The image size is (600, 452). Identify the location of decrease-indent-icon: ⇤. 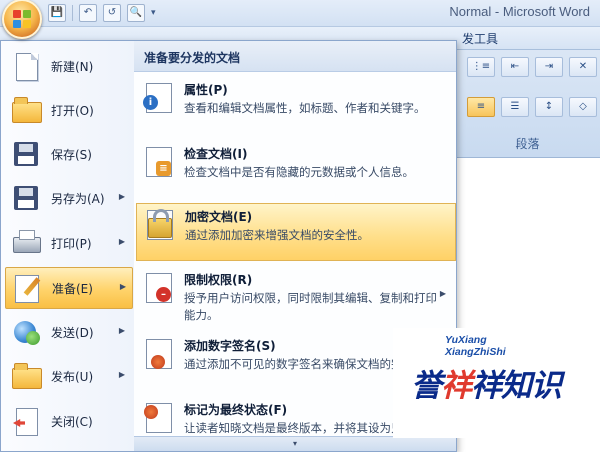
(515, 67).